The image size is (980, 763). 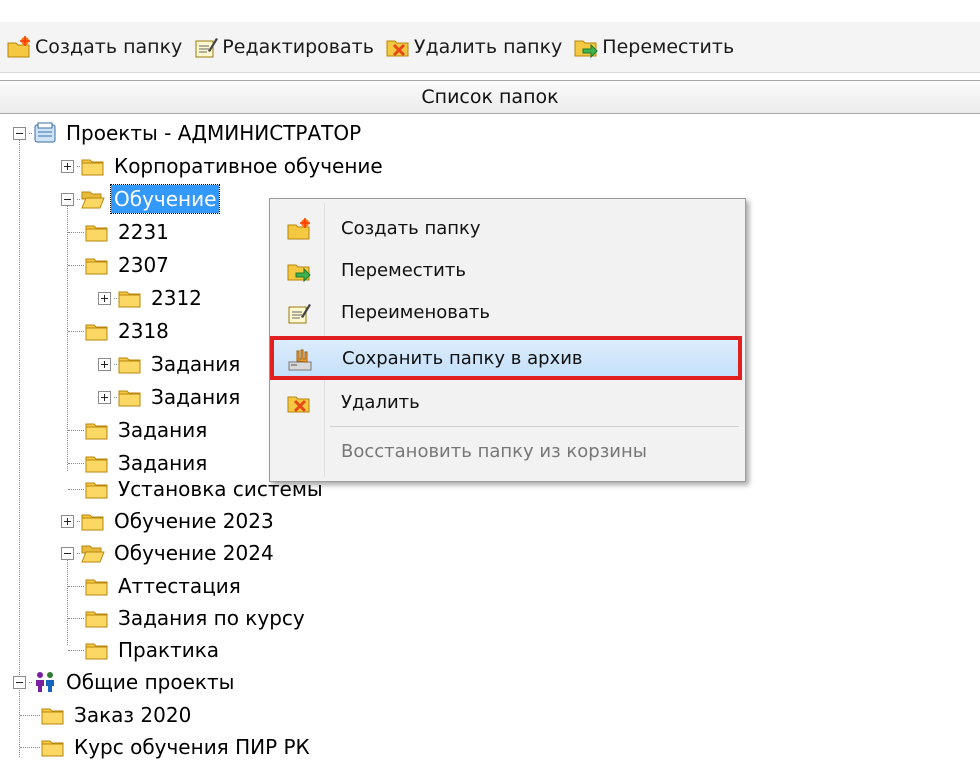 What do you see at coordinates (248, 166) in the screenshot?
I see `tree-item-label: Корпоративное обучение` at bounding box center [248, 166].